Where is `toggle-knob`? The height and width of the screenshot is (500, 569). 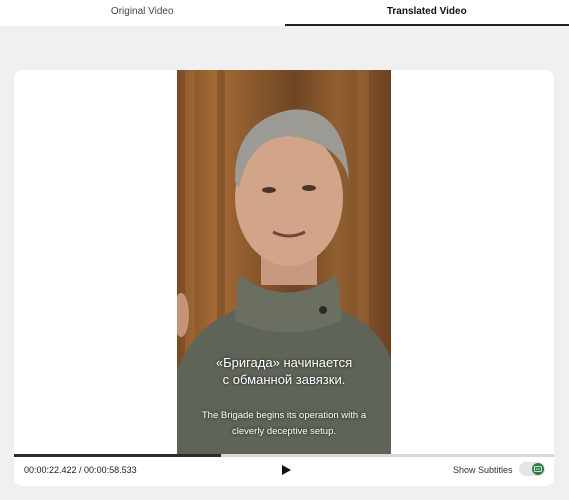 toggle-knob is located at coordinates (538, 469).